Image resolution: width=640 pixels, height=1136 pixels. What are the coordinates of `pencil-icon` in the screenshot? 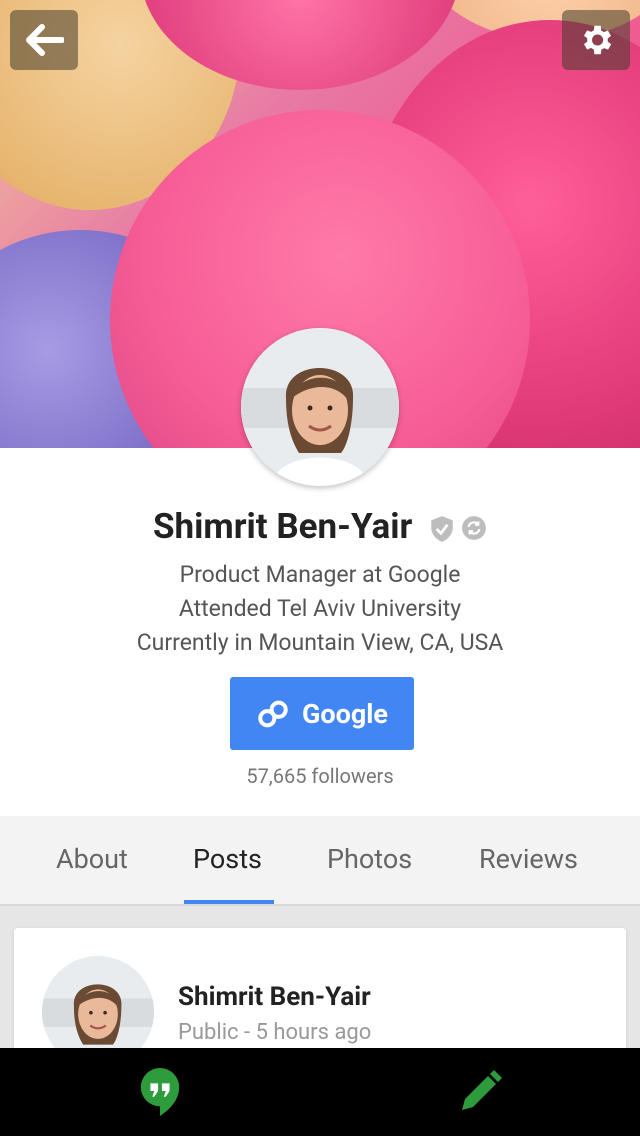 It's located at (482, 1090).